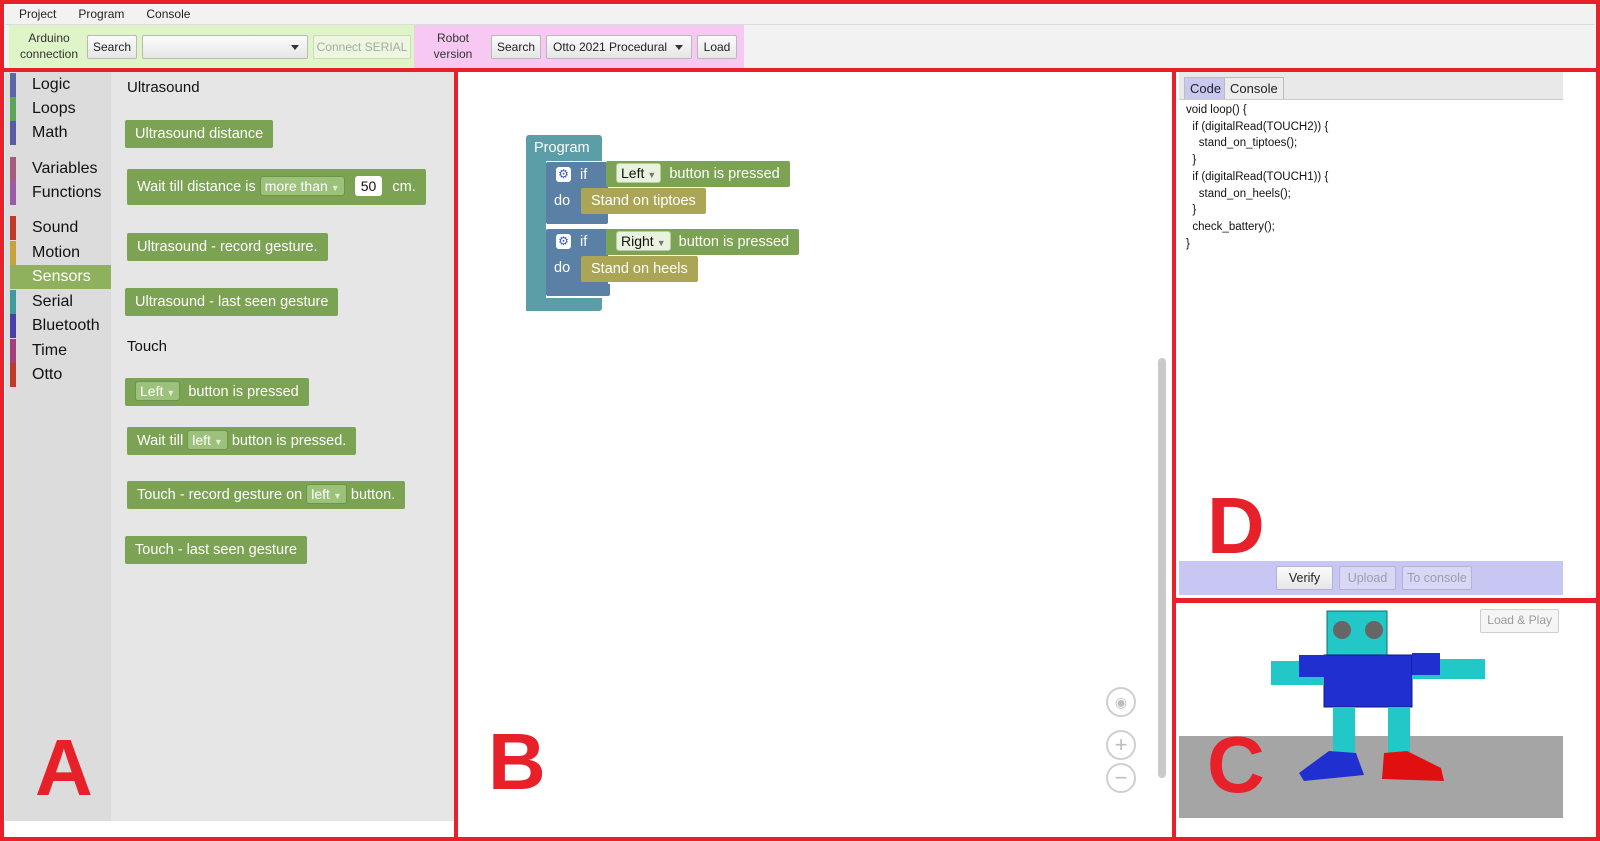  I want to click on block-touch-last: Touch - last seen gesture, so click(216, 550).